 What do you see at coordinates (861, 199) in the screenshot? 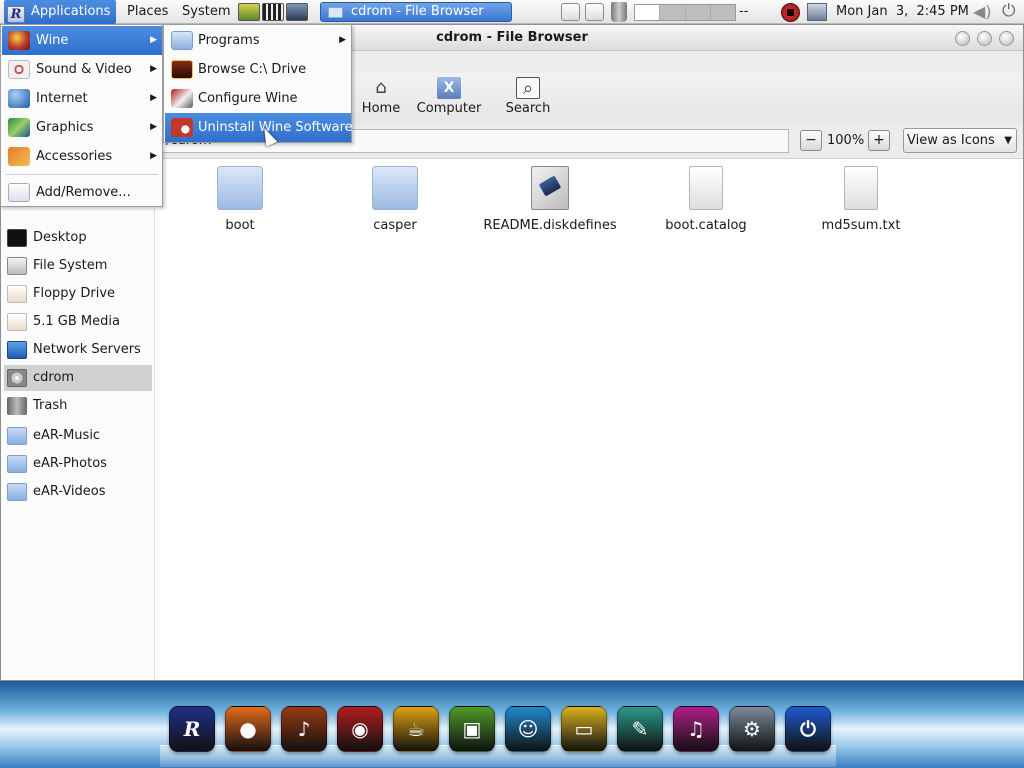
I see `file-item-md5sum: md5sum.txt` at bounding box center [861, 199].